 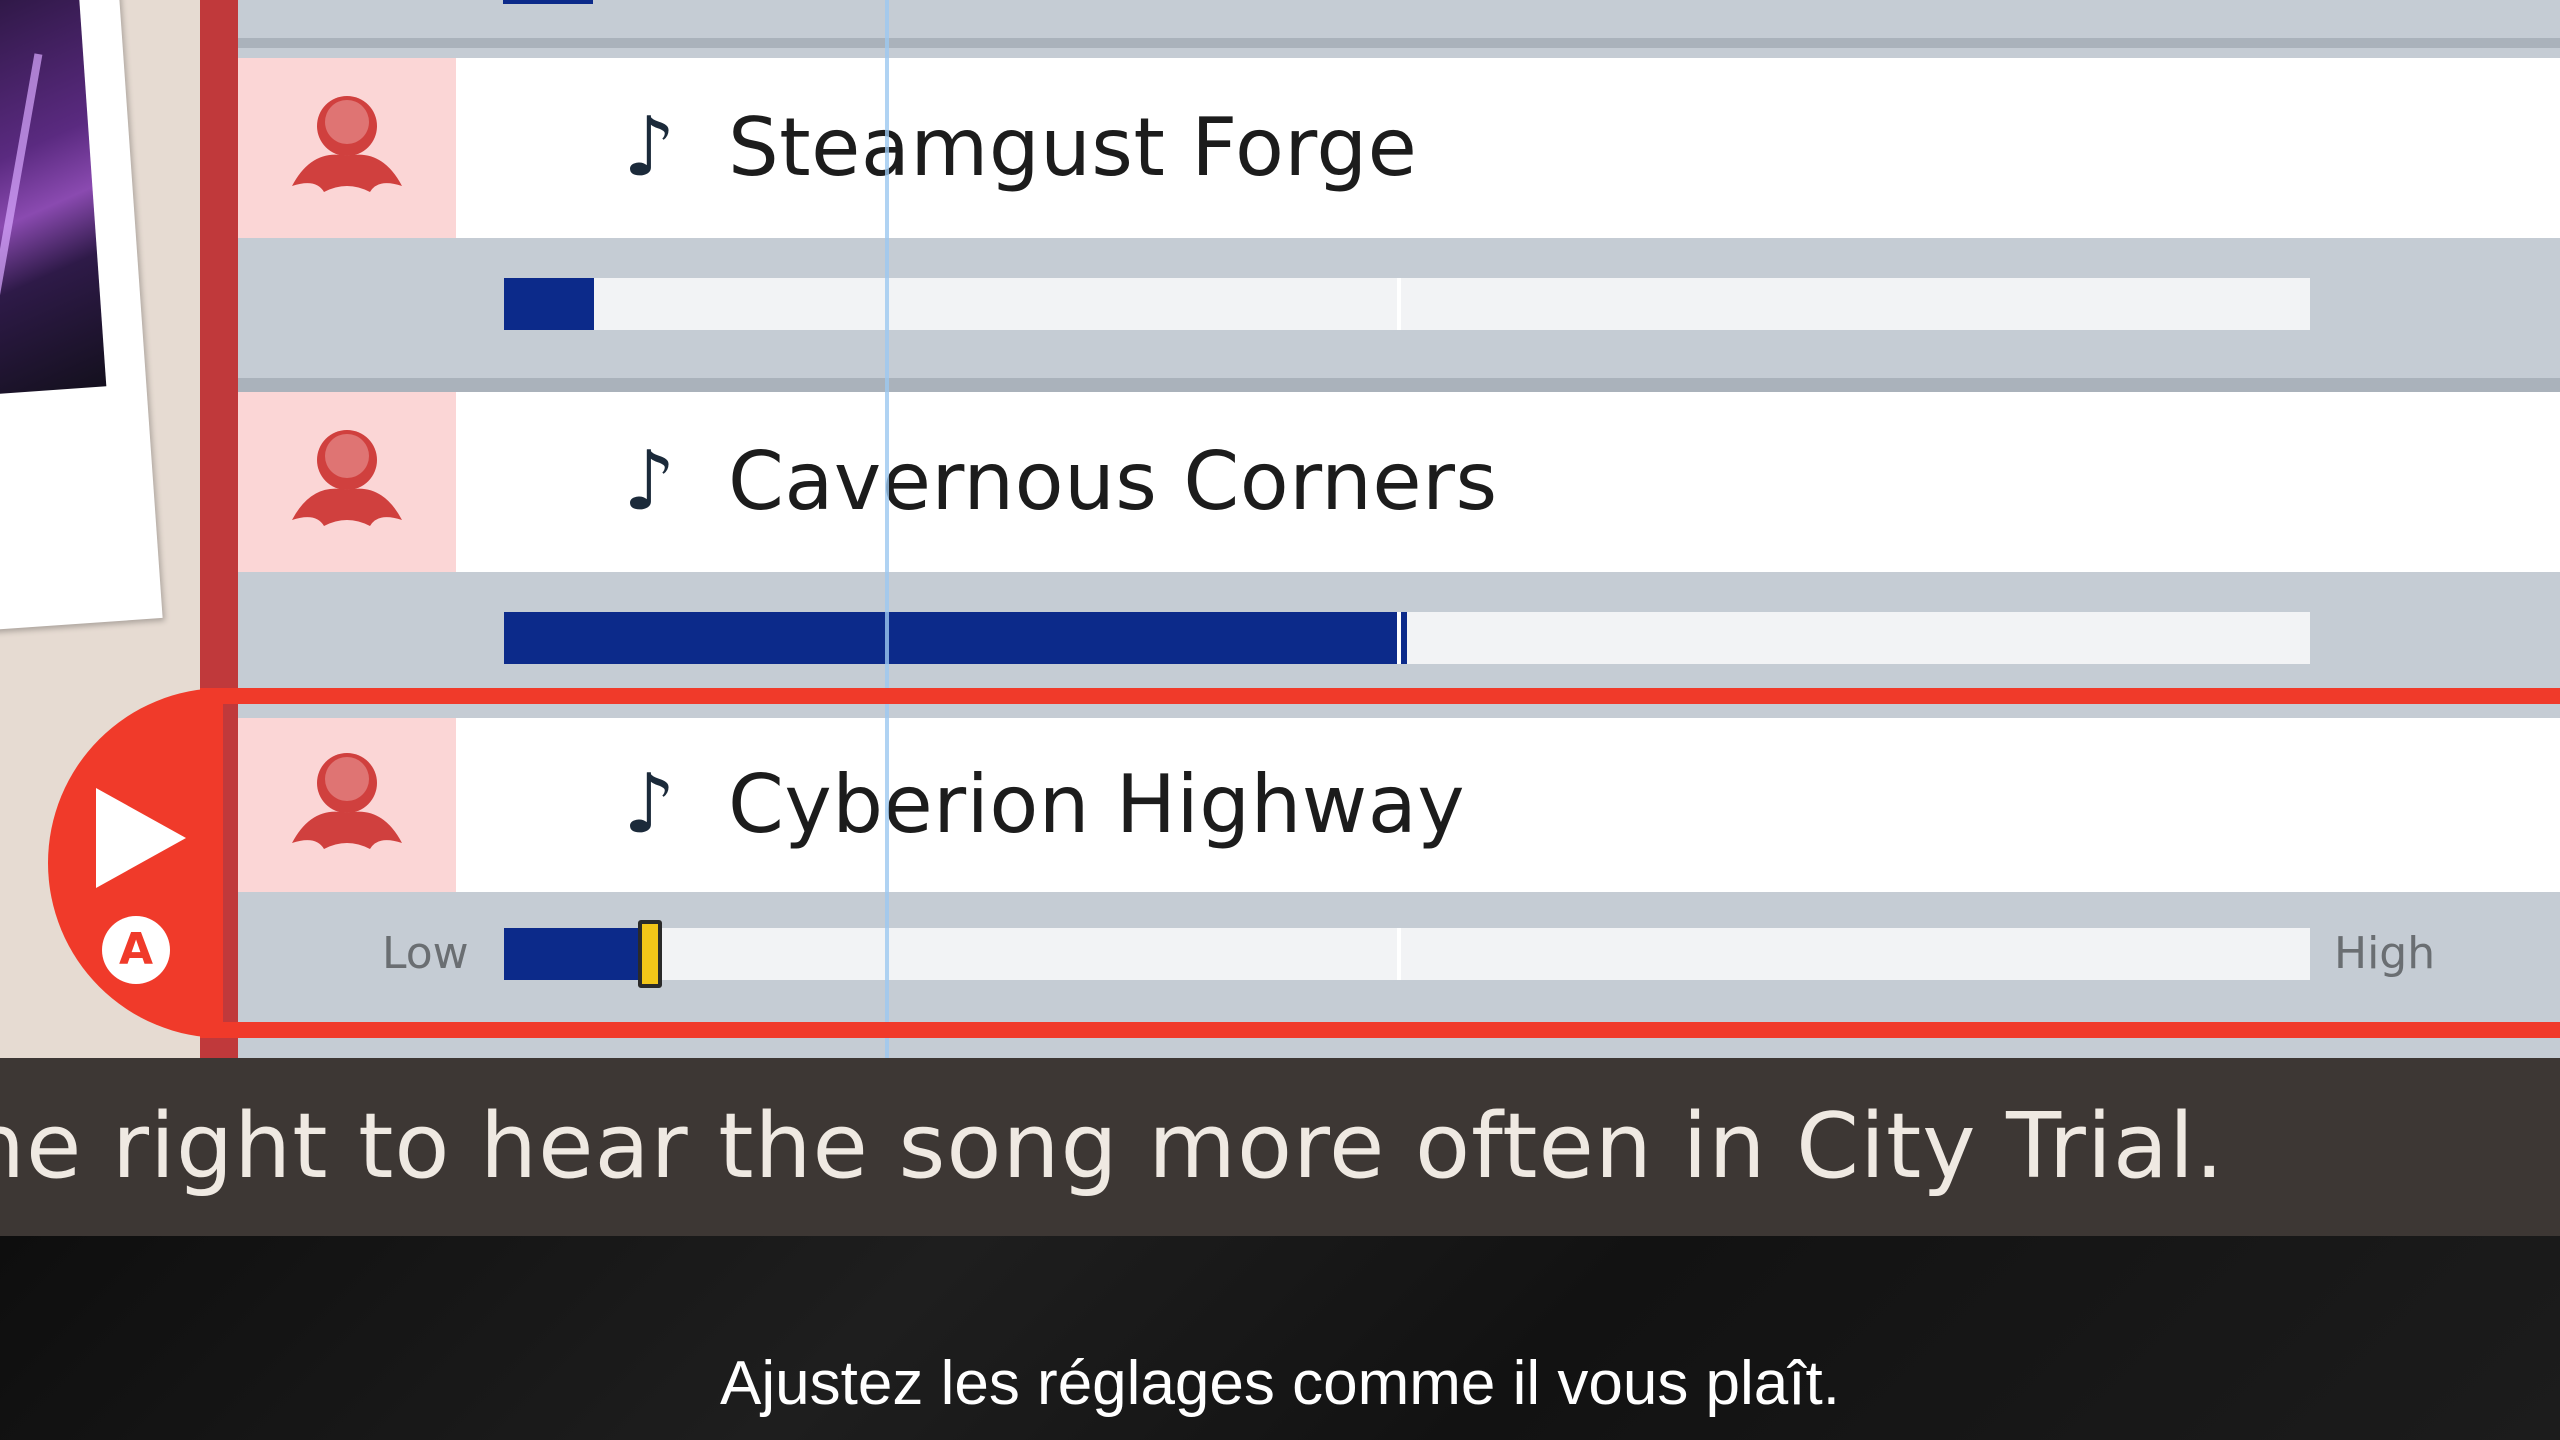 I want to click on slider-high-label: High, so click(x=2385, y=953).